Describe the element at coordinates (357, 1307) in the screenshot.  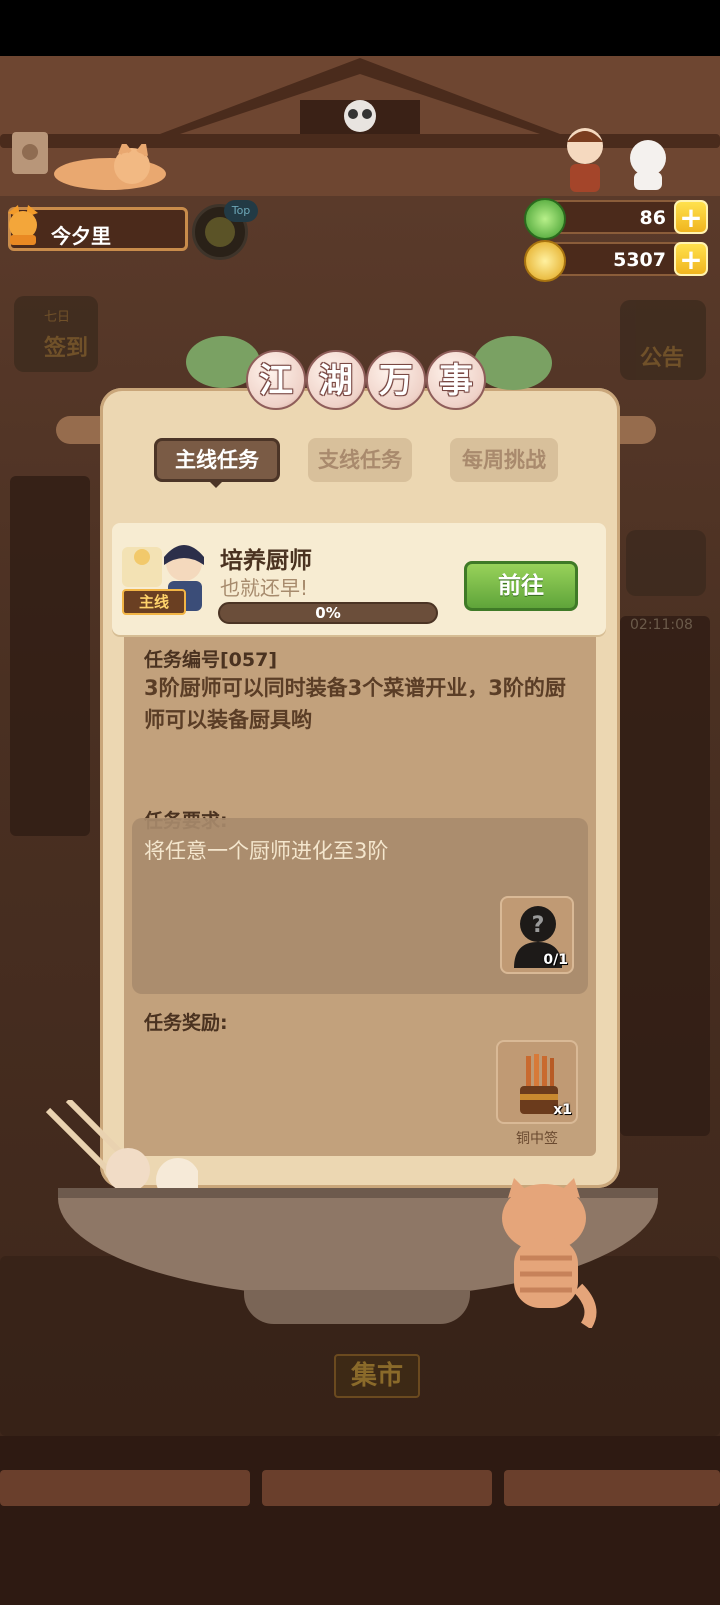
I see `bowl-foot` at that location.